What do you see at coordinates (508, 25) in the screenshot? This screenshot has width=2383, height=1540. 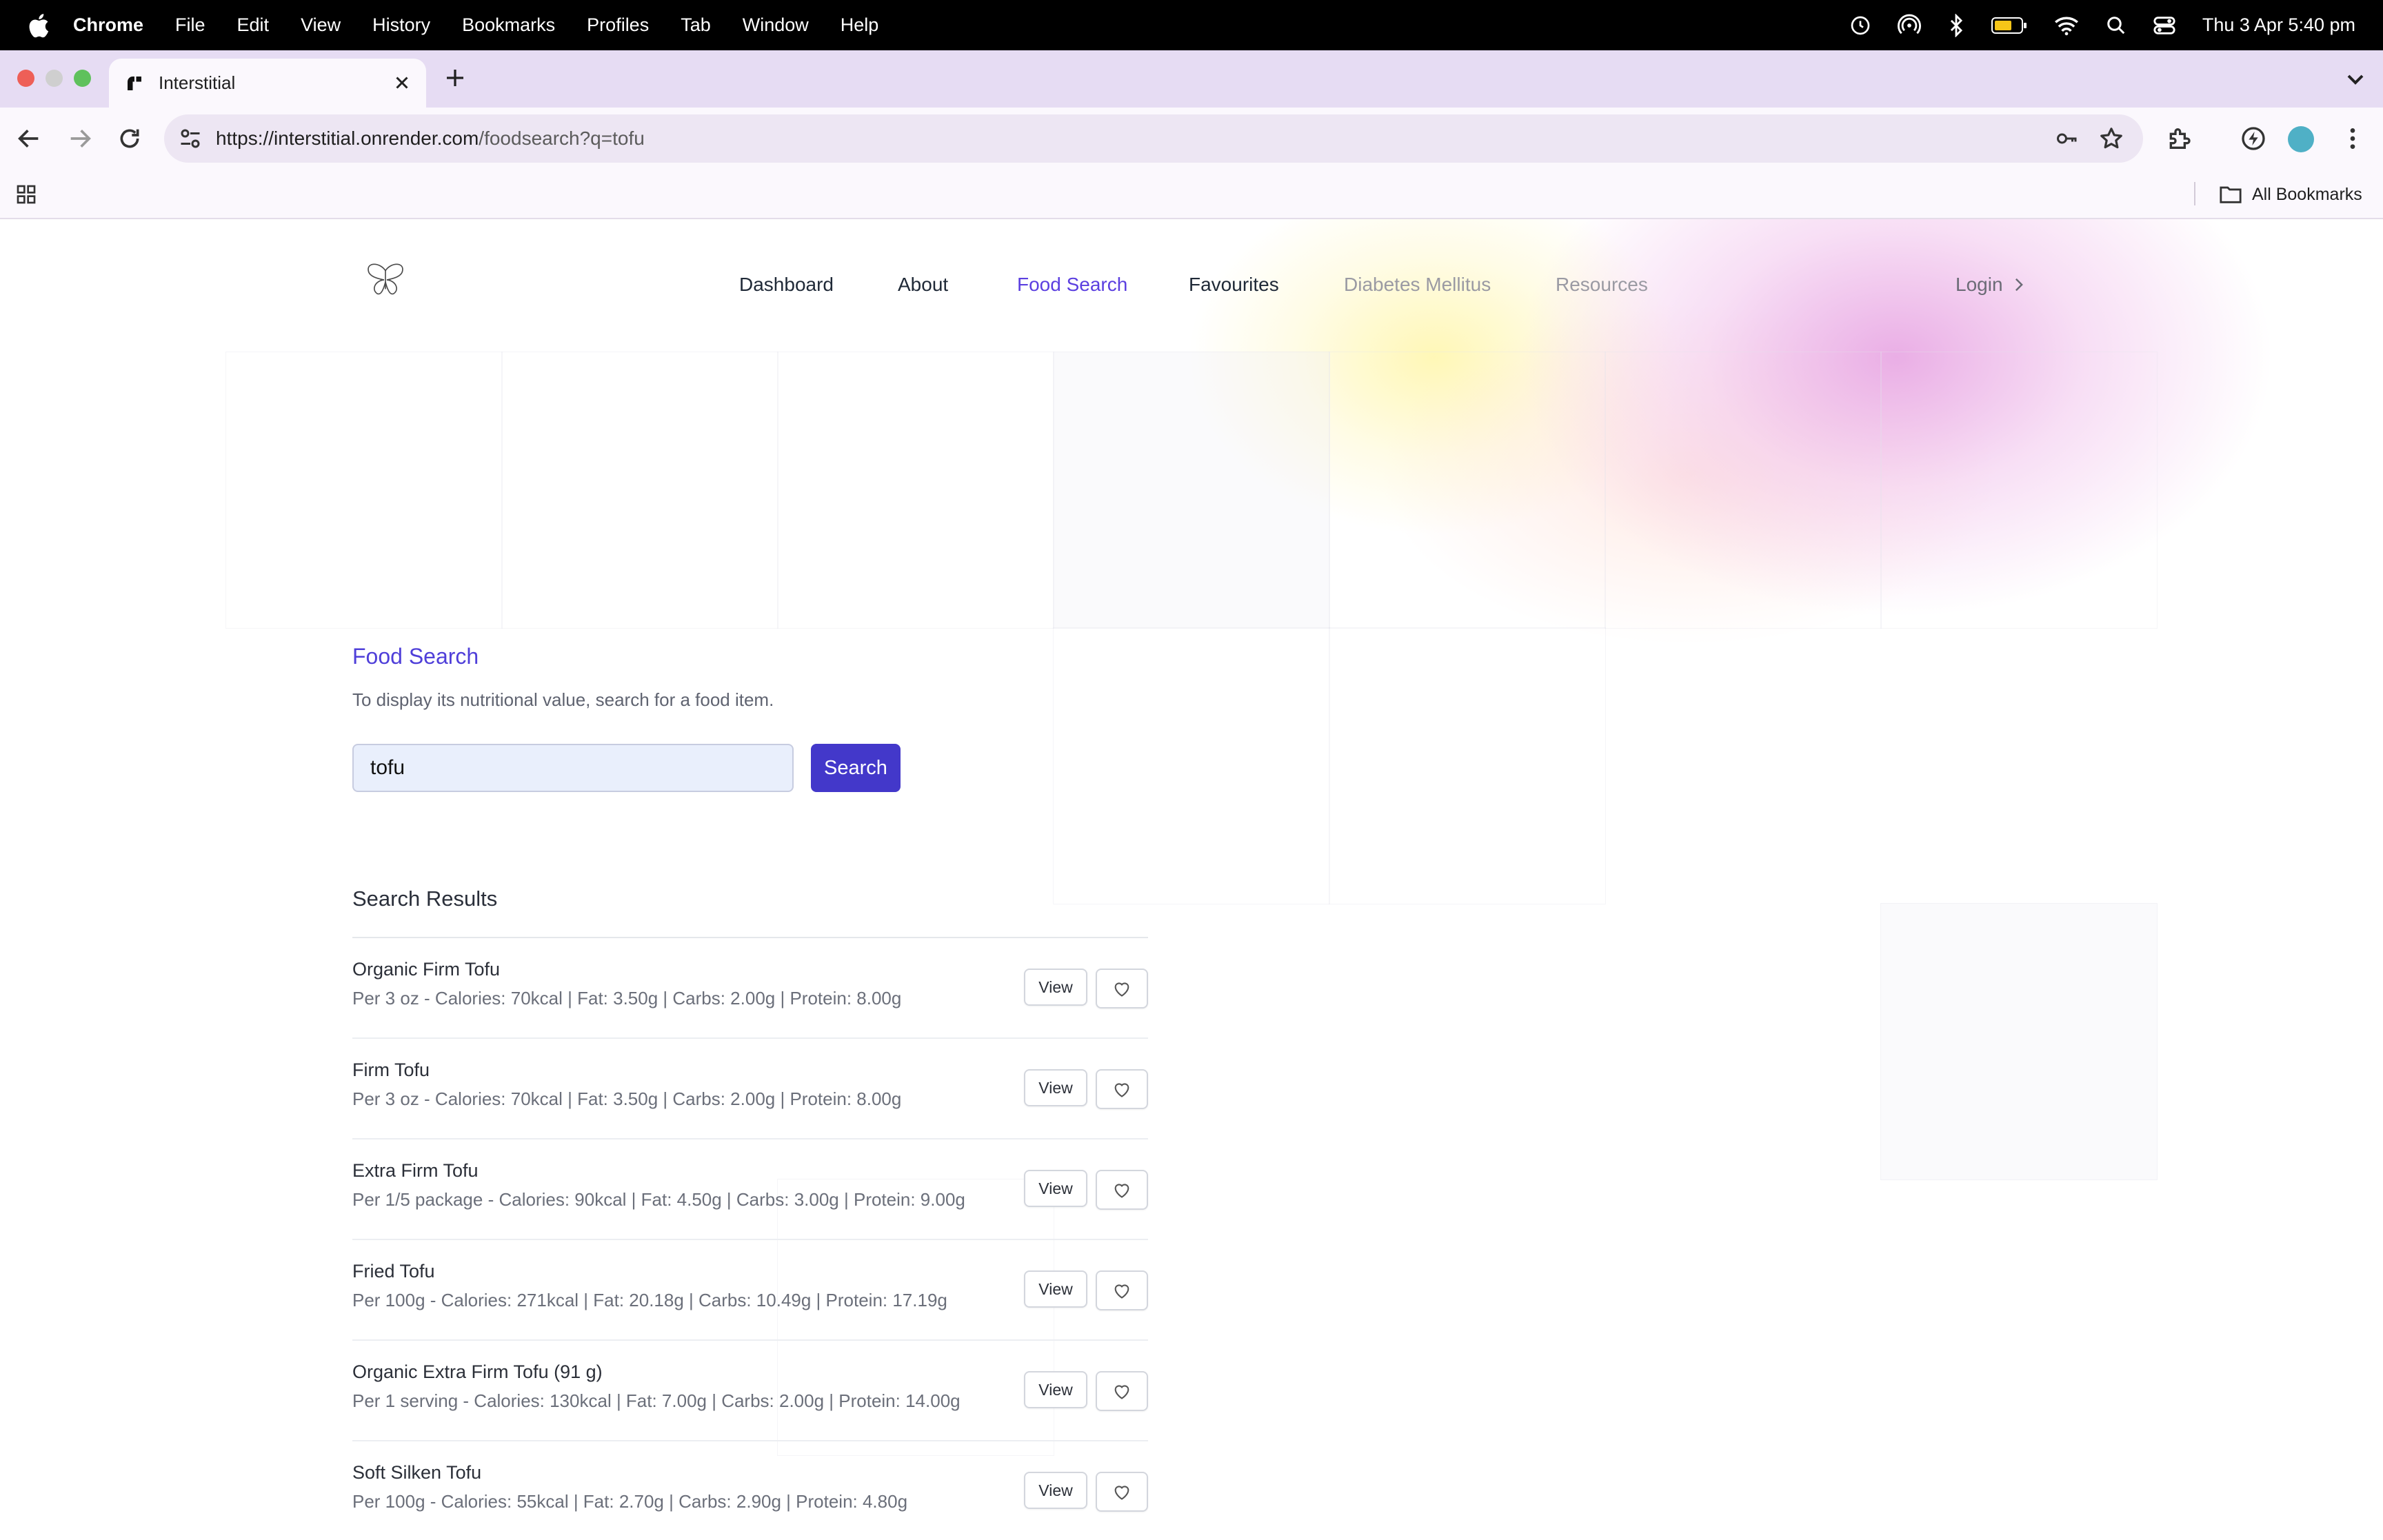 I see `menu-bookmarks: Bookmarks` at bounding box center [508, 25].